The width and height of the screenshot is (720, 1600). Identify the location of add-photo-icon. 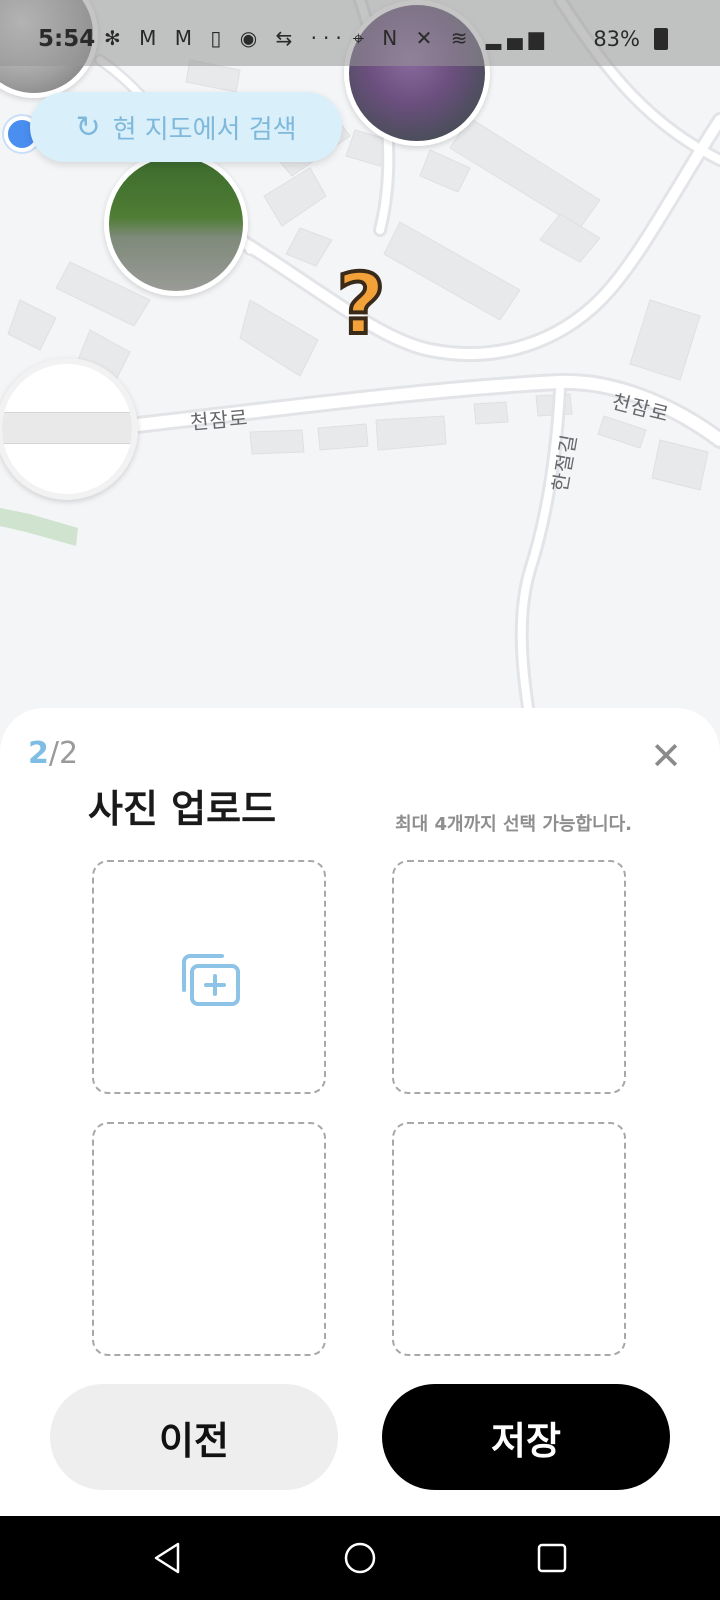
(211, 980).